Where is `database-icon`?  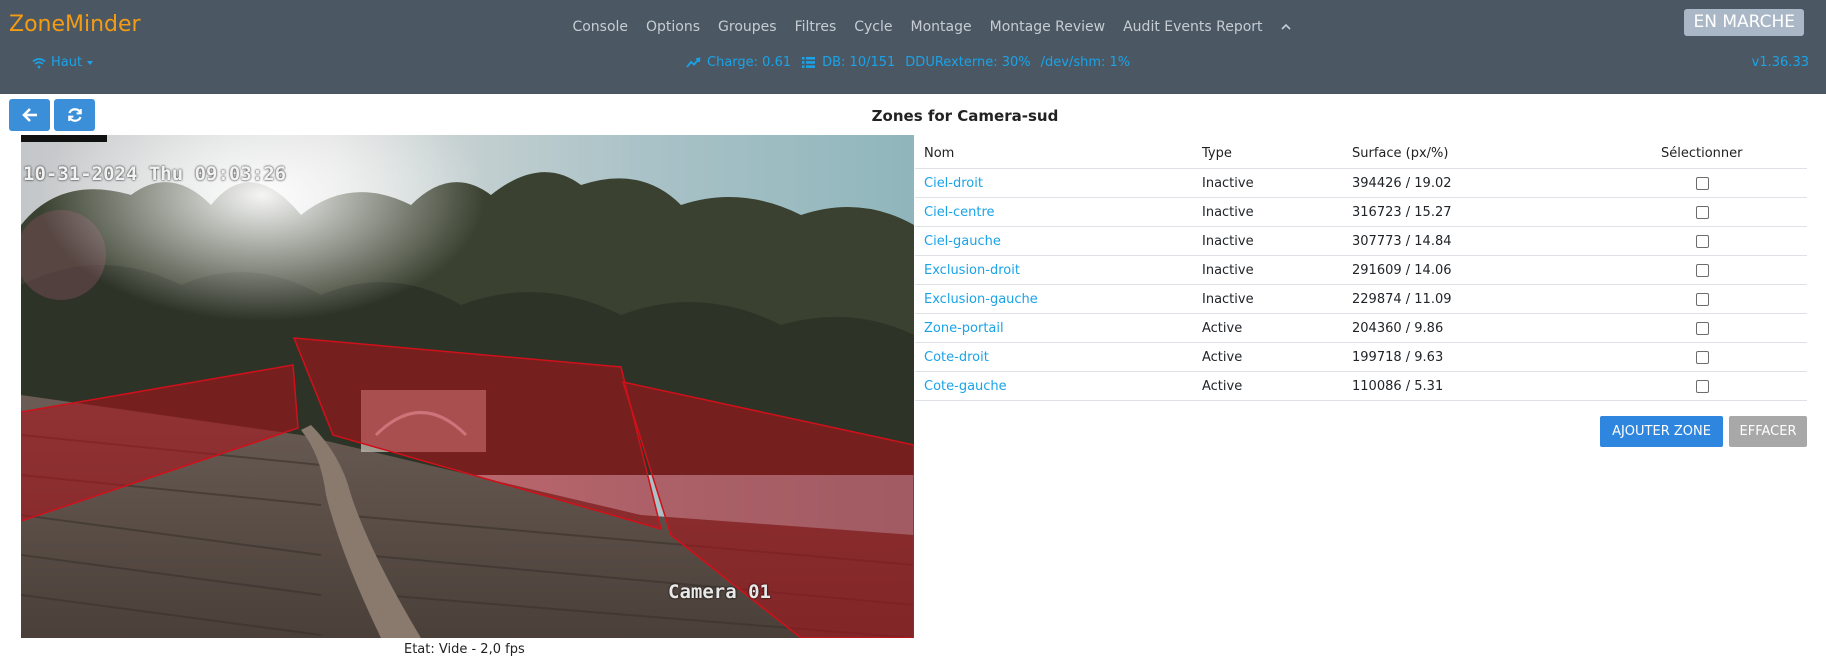 database-icon is located at coordinates (809, 62).